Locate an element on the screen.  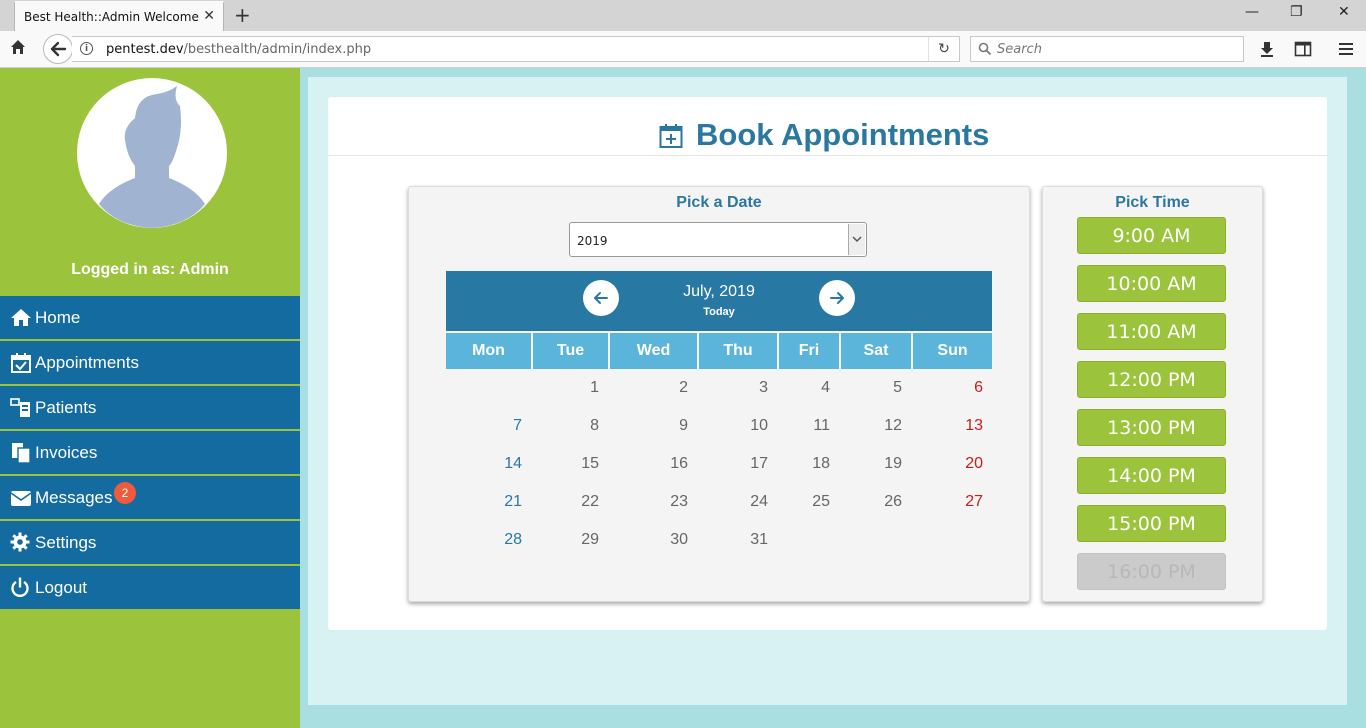
calendar-day: 5 is located at coordinates (876, 388).